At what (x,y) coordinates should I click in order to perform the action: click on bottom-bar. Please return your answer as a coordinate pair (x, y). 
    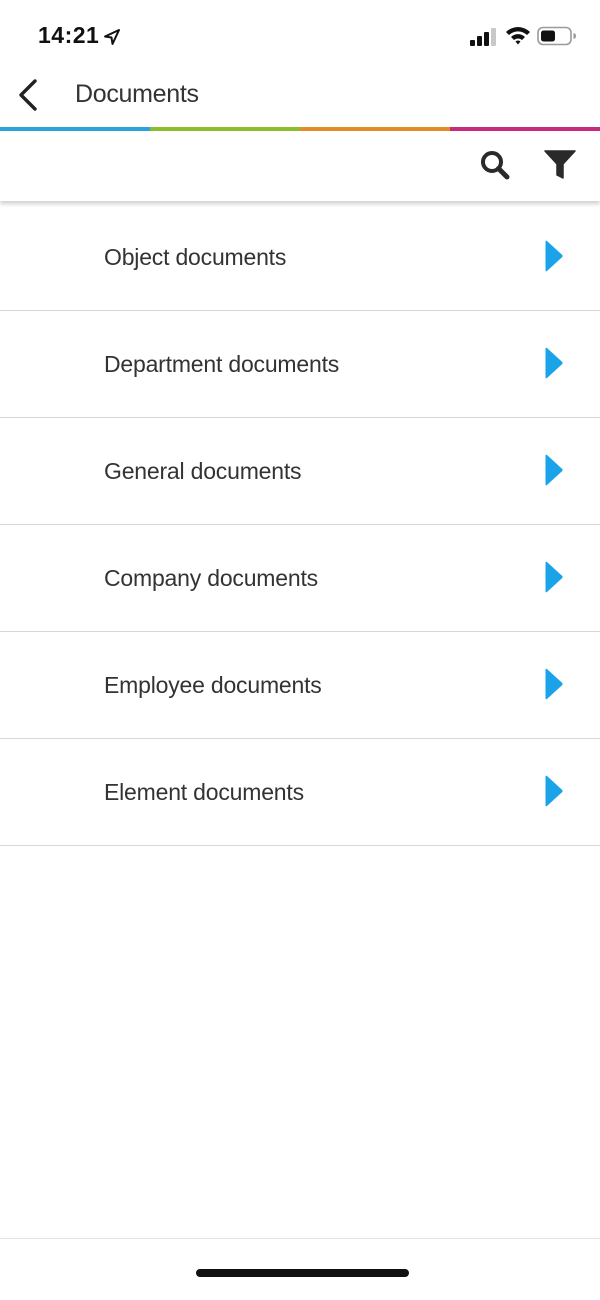
    Looking at the image, I should click on (300, 1269).